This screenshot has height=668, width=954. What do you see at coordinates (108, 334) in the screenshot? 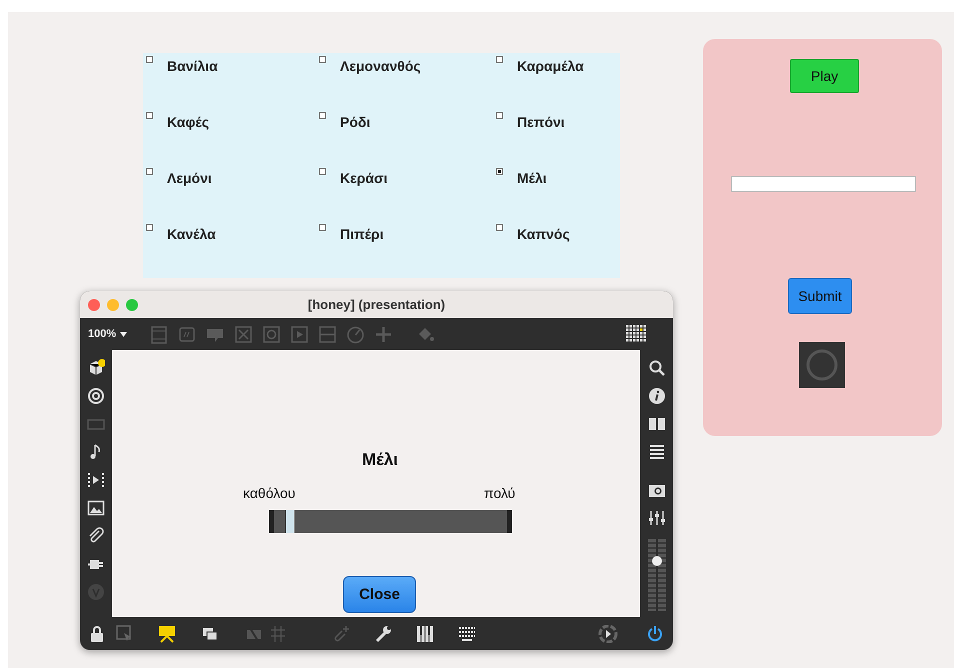
I see `zoom-dropdown: 100%` at bounding box center [108, 334].